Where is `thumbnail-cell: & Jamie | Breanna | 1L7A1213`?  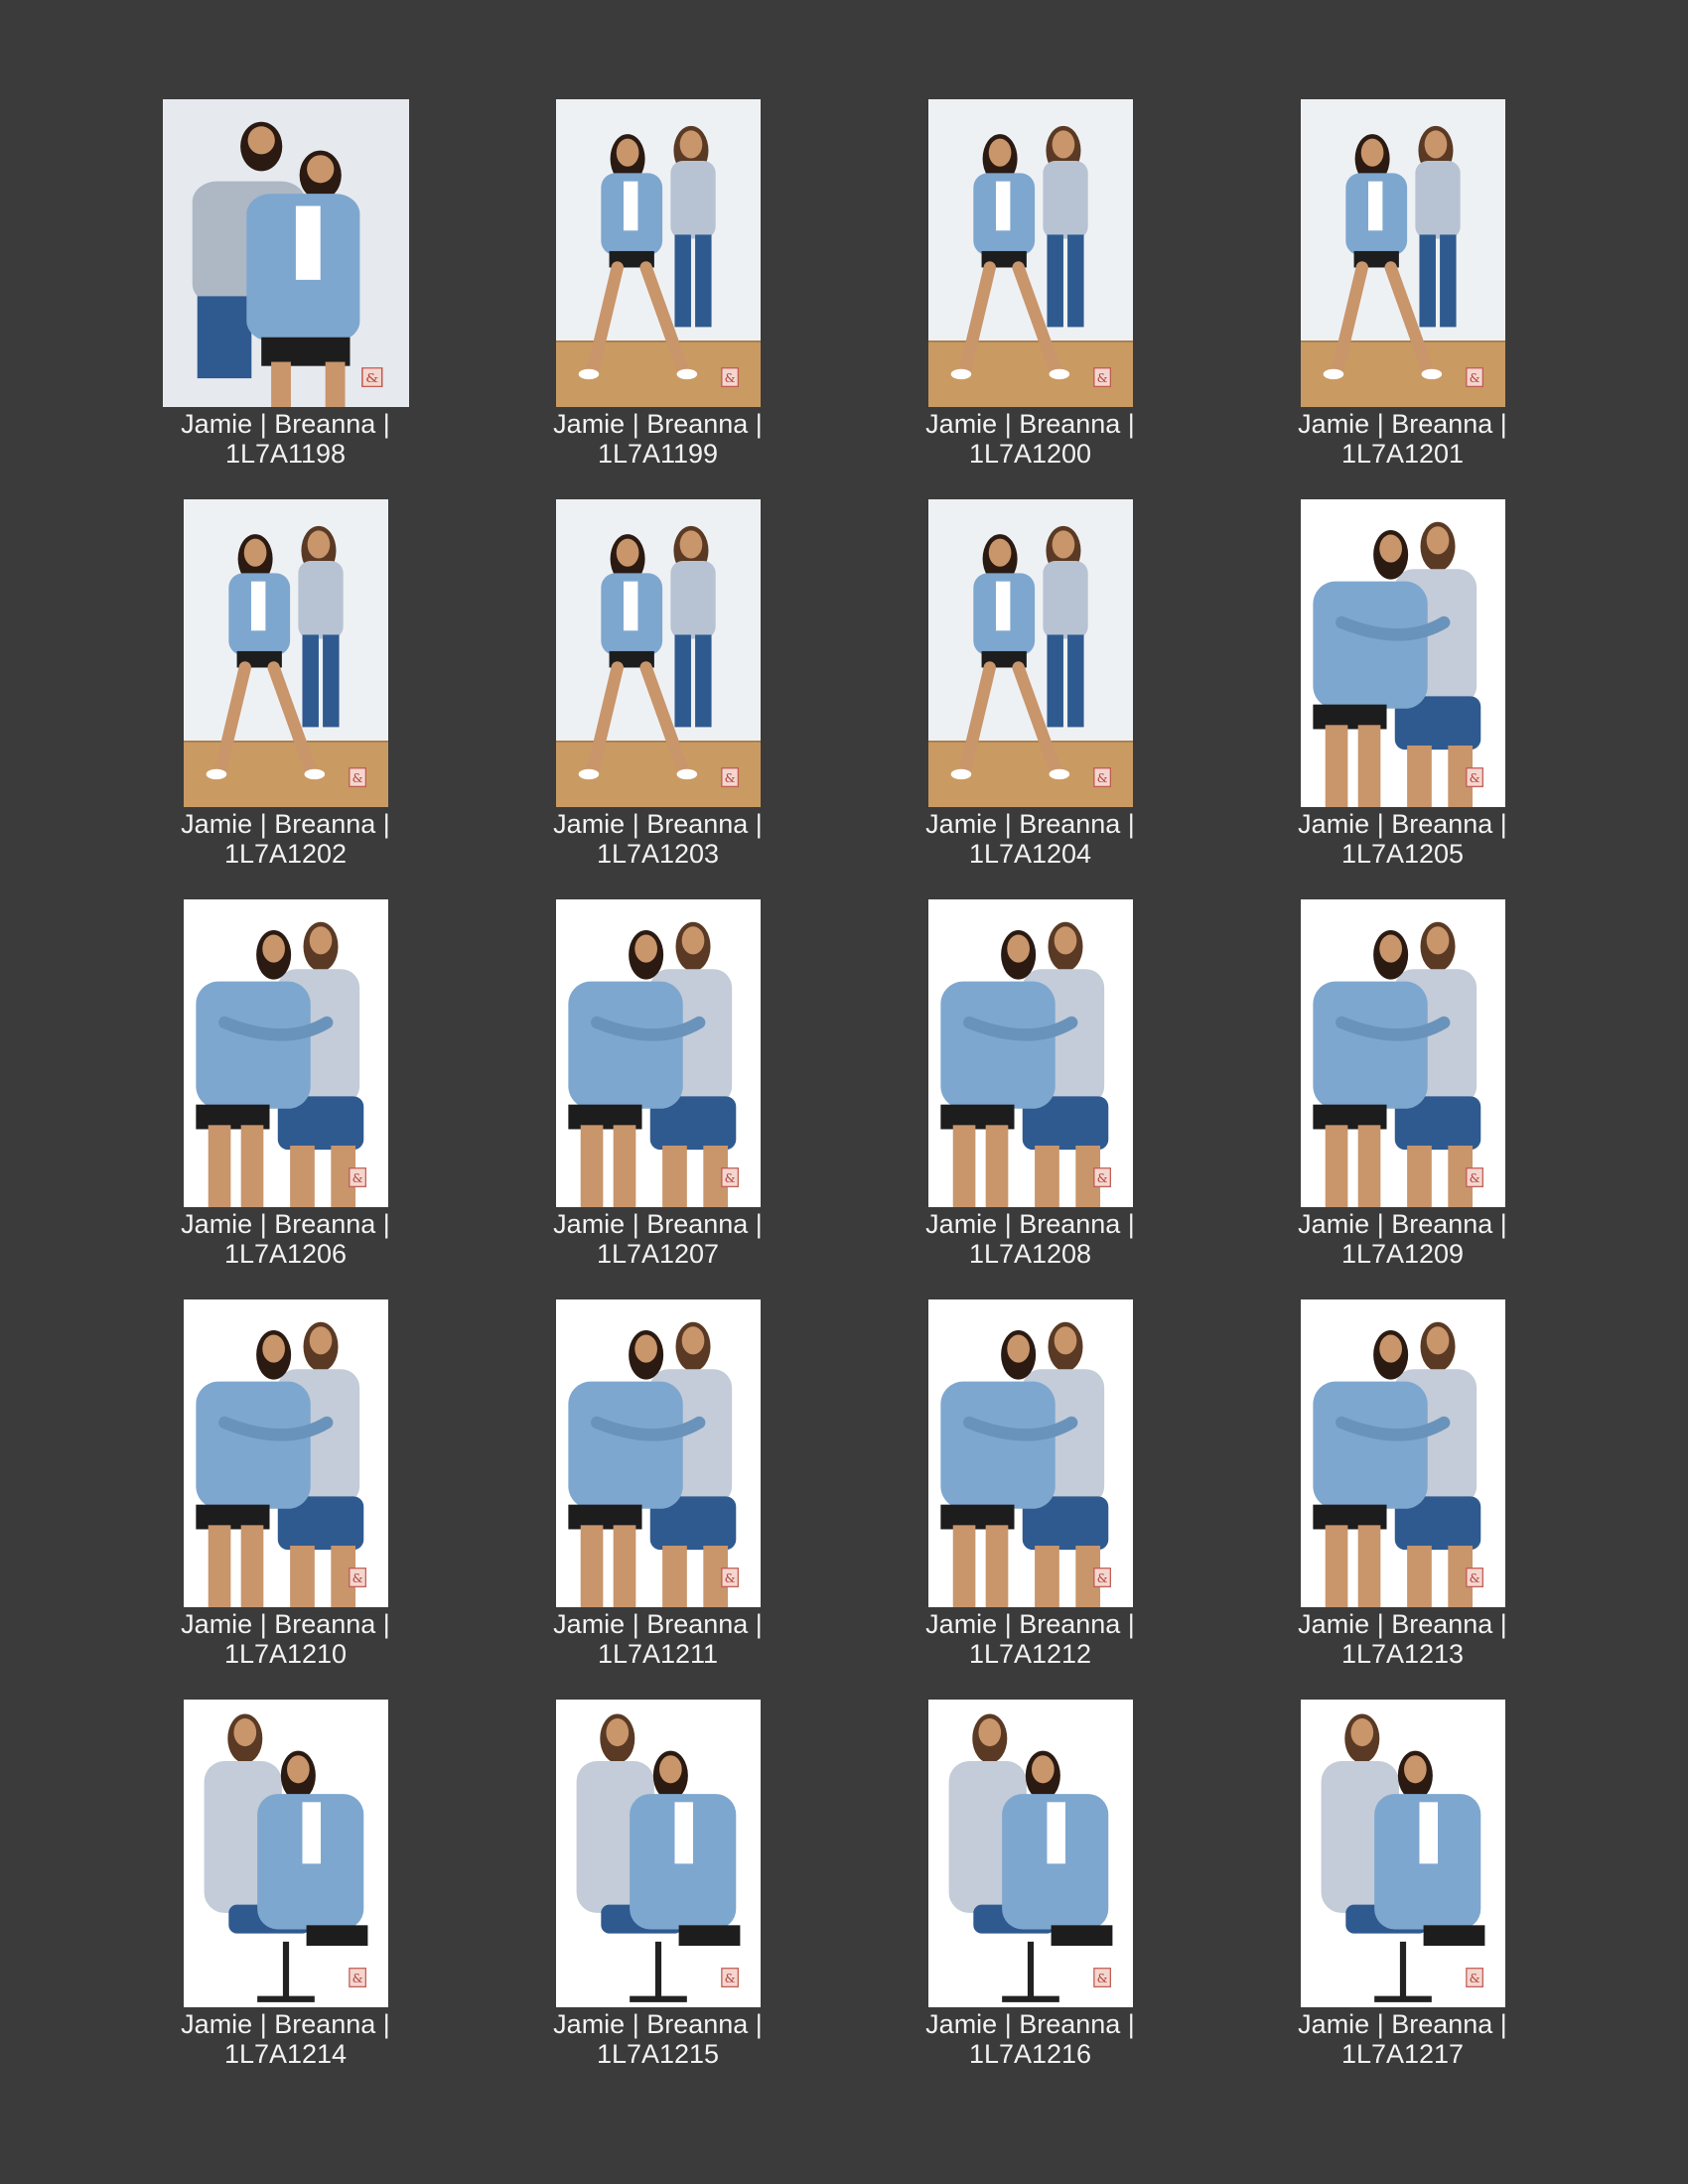 thumbnail-cell: & Jamie | Breanna | 1L7A1213 is located at coordinates (1402, 1498).